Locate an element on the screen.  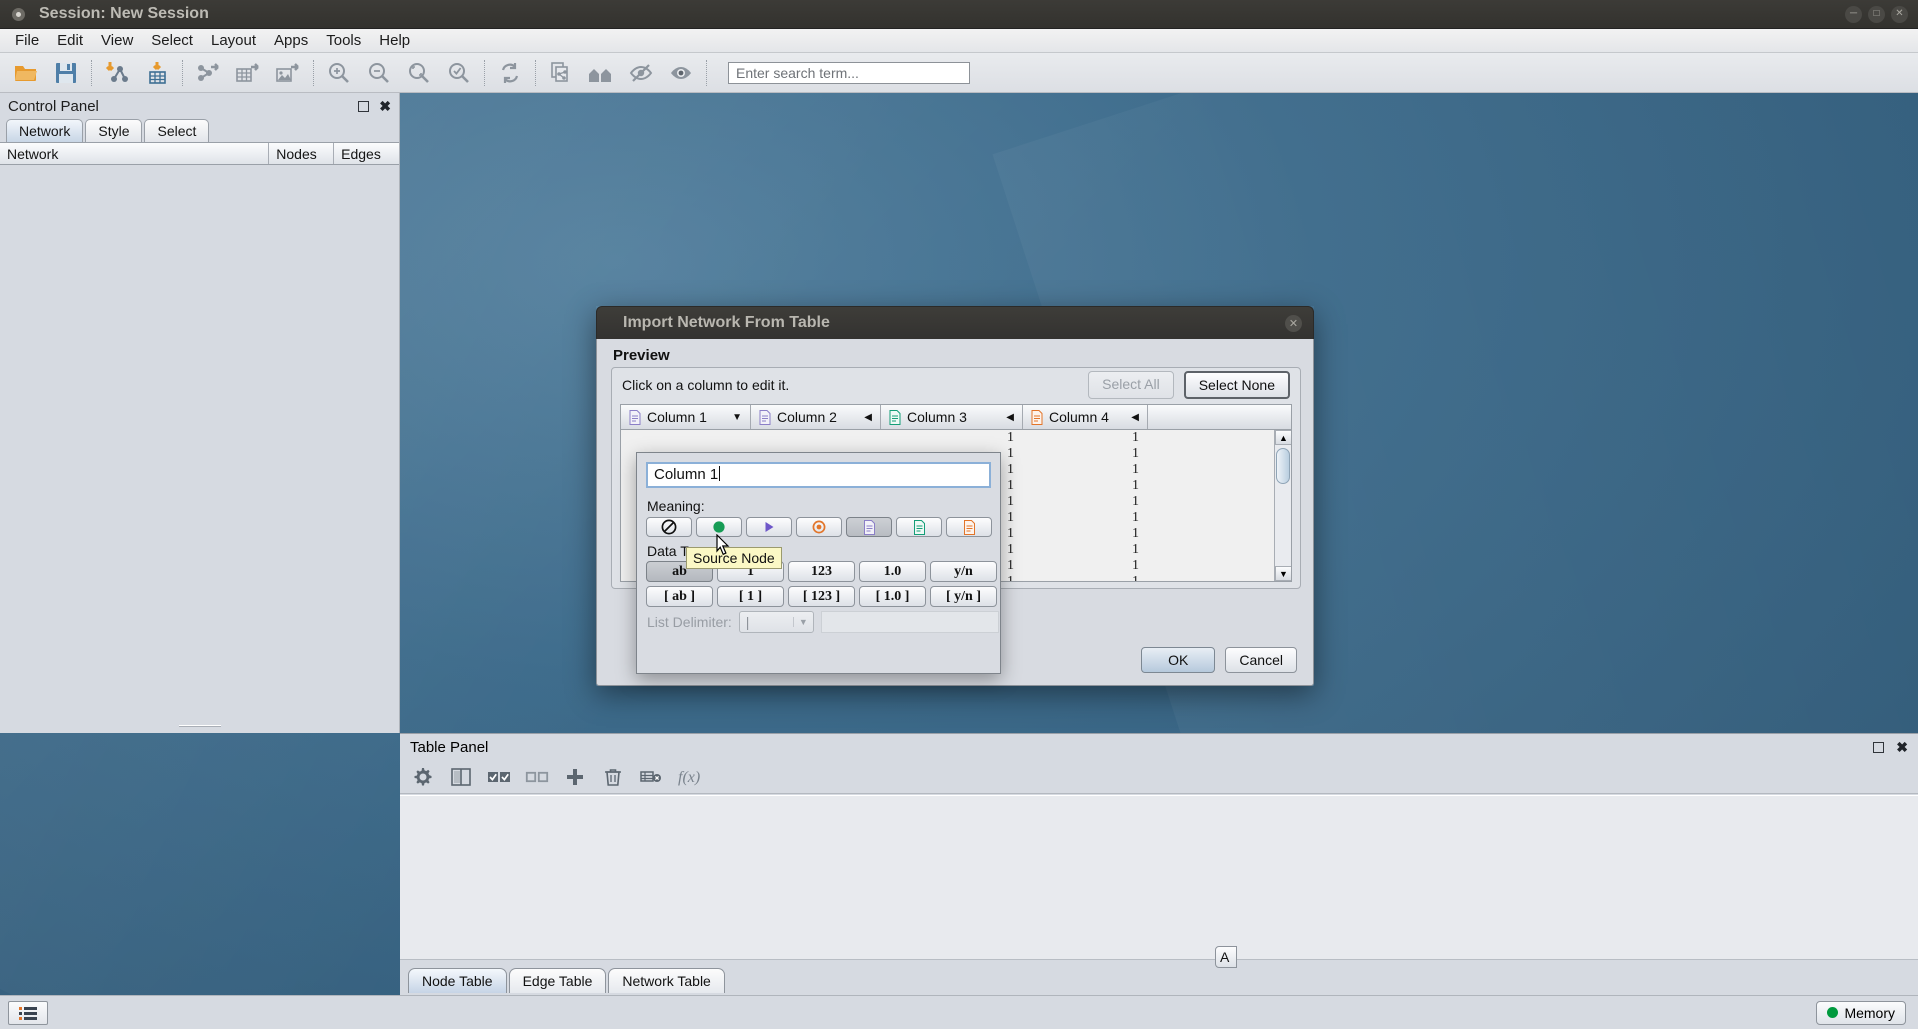
zoom-in-icon is located at coordinates (339, 73).